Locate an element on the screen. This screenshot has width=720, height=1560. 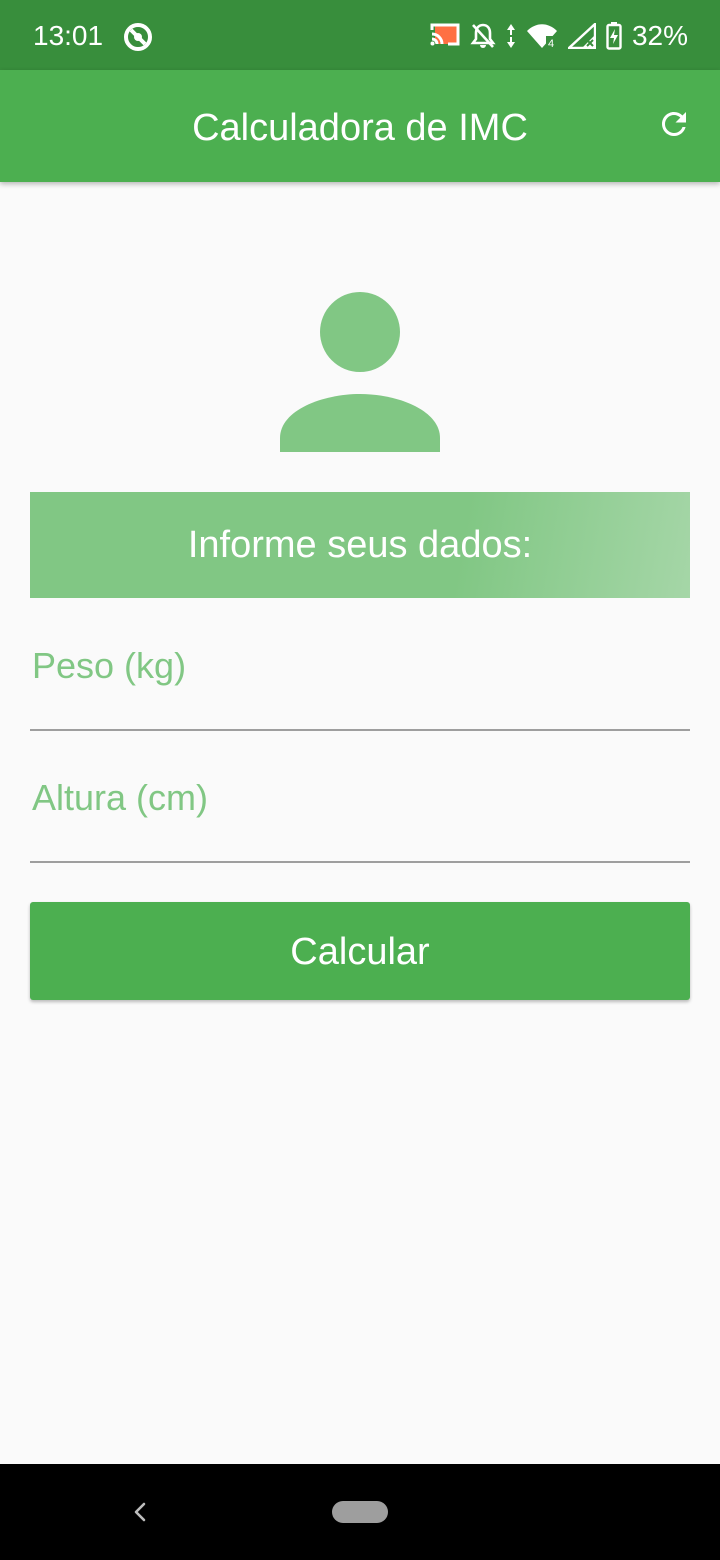
height-field-label: Altura (cm) is located at coordinates (120, 797).